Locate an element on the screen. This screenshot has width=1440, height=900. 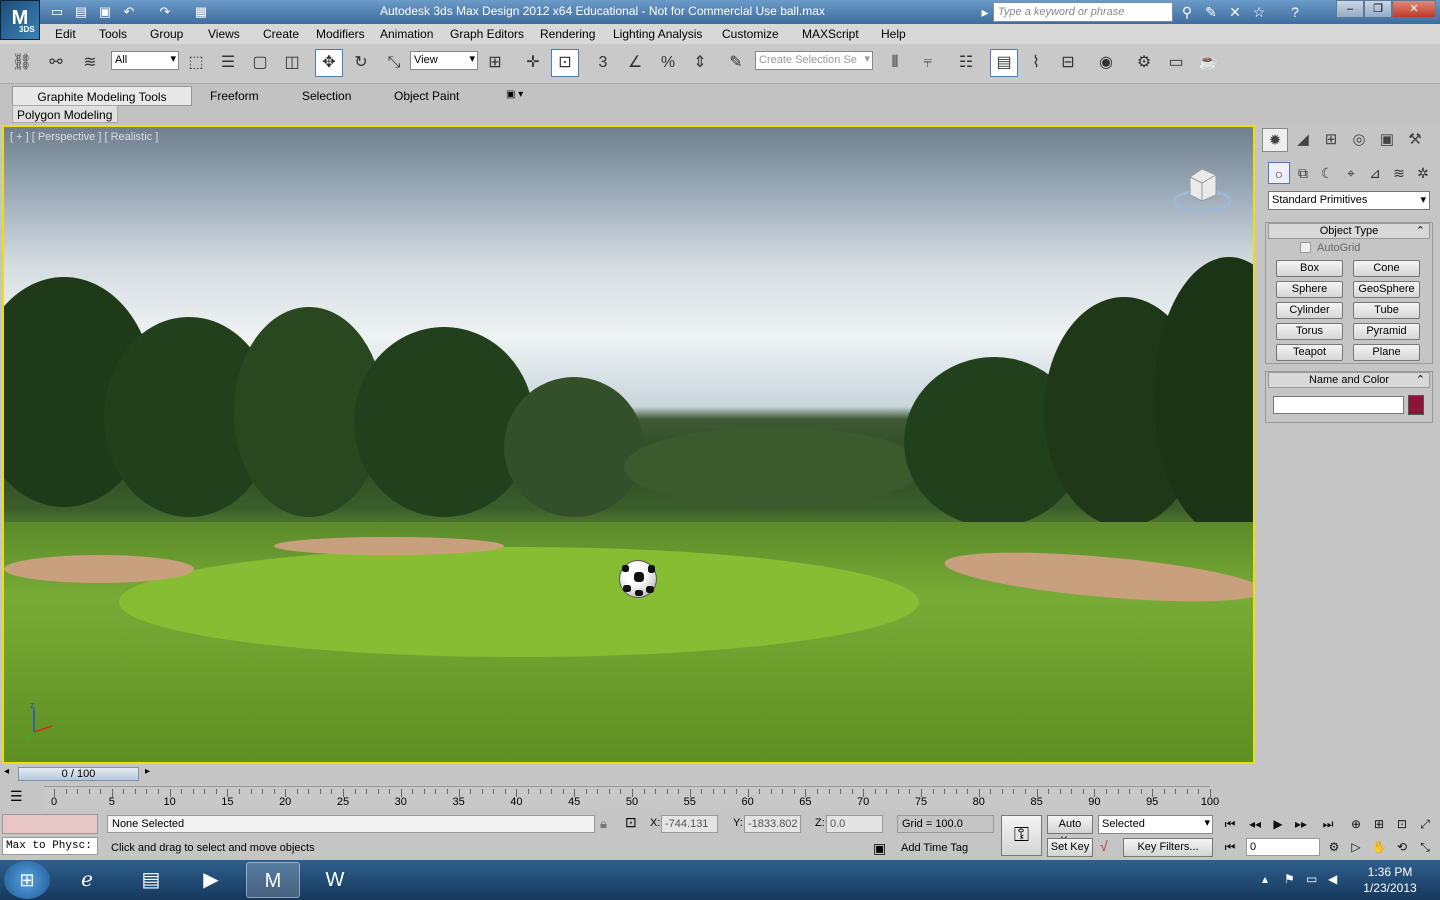
field-of-view-icon: ▷ is located at coordinates (1356, 847).